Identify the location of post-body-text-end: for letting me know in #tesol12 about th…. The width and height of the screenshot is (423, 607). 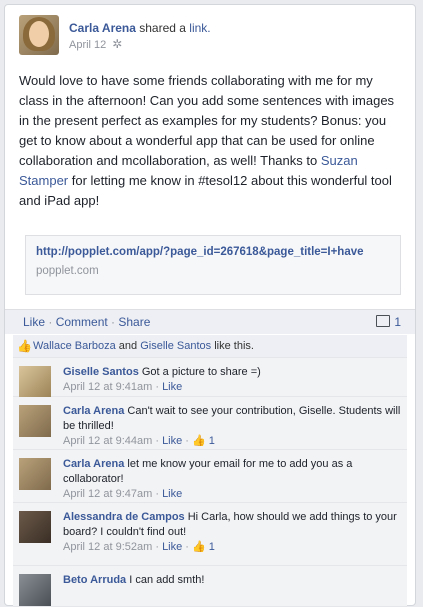
(205, 190).